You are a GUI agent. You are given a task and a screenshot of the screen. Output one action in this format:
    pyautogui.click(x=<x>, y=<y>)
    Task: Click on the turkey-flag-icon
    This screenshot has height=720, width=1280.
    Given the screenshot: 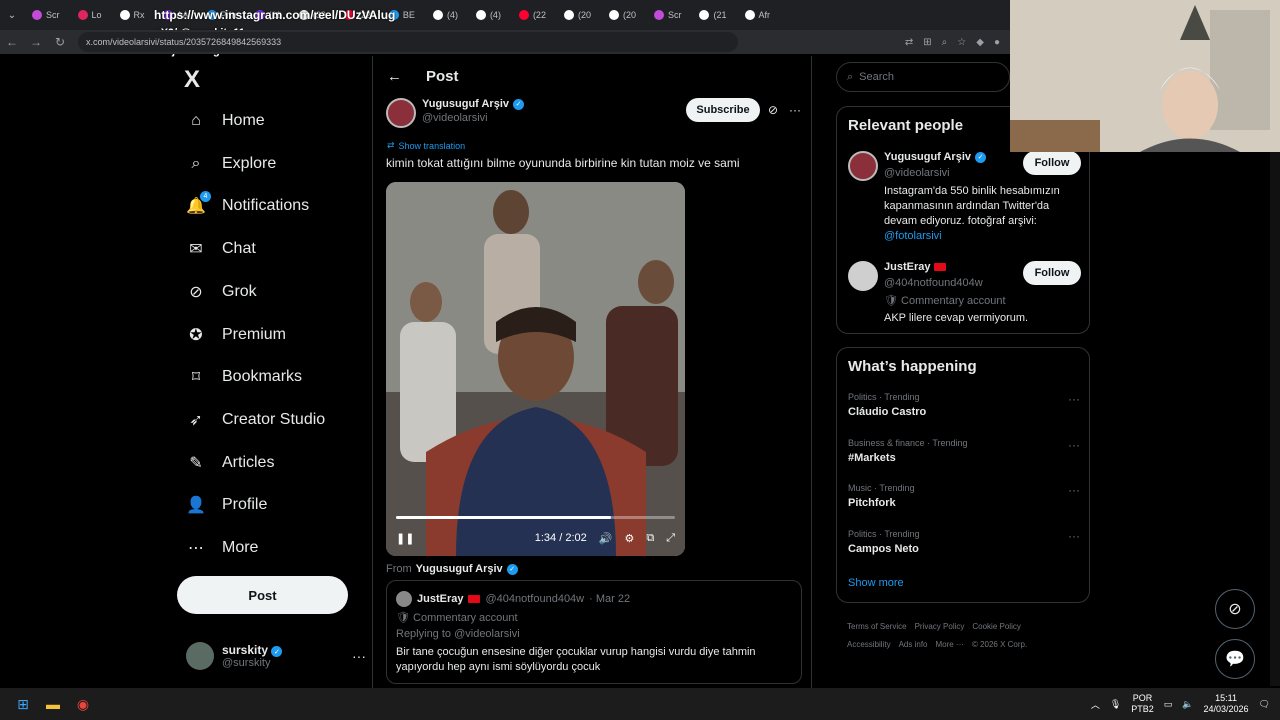 What is the action you would take?
    pyautogui.click(x=474, y=599)
    